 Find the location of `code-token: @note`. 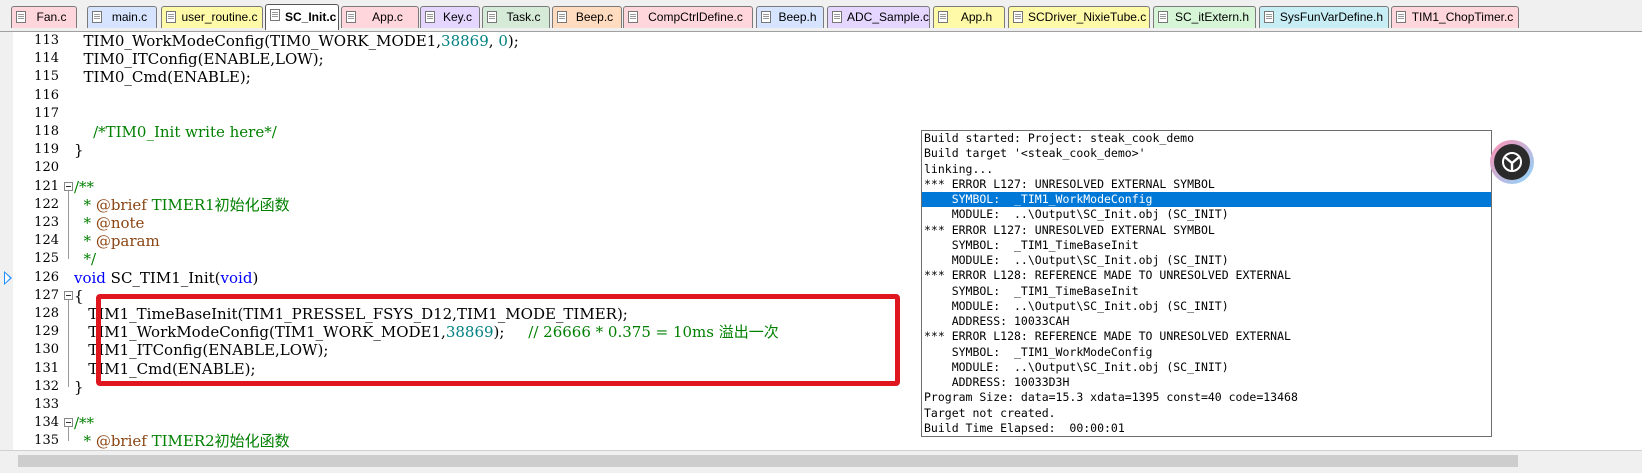

code-token: @note is located at coordinates (120, 223).